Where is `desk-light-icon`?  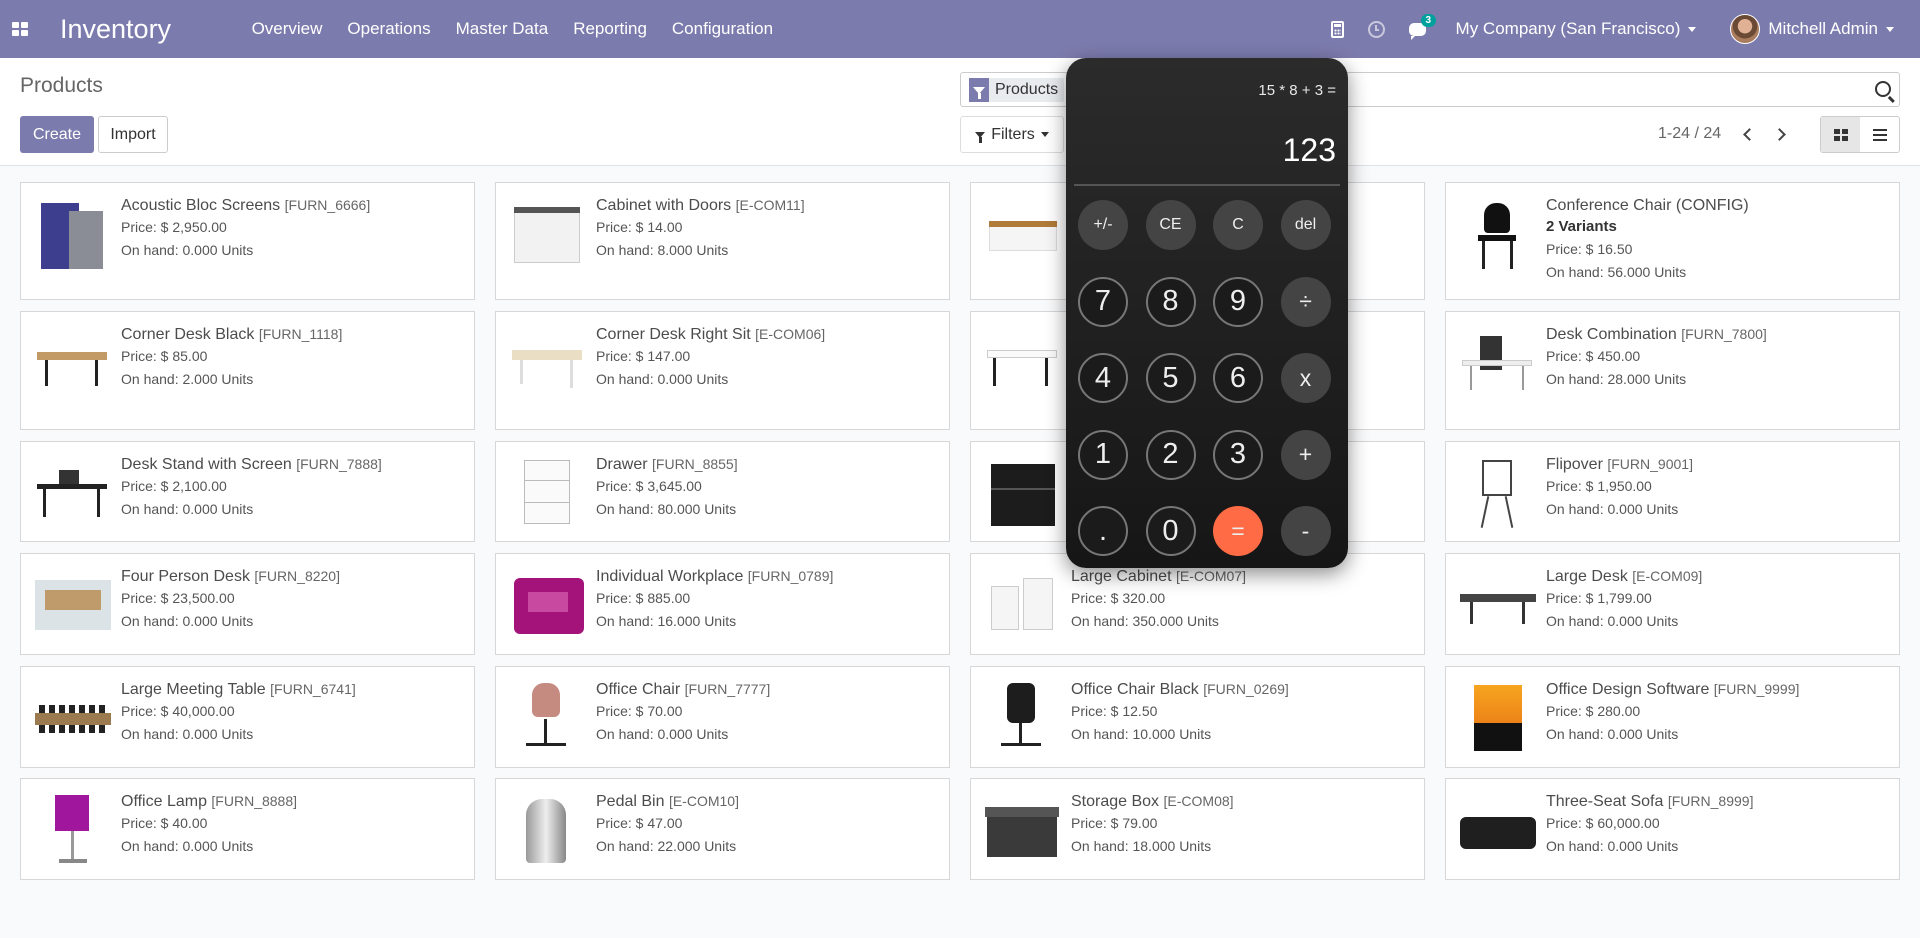 desk-light-icon is located at coordinates (546, 364).